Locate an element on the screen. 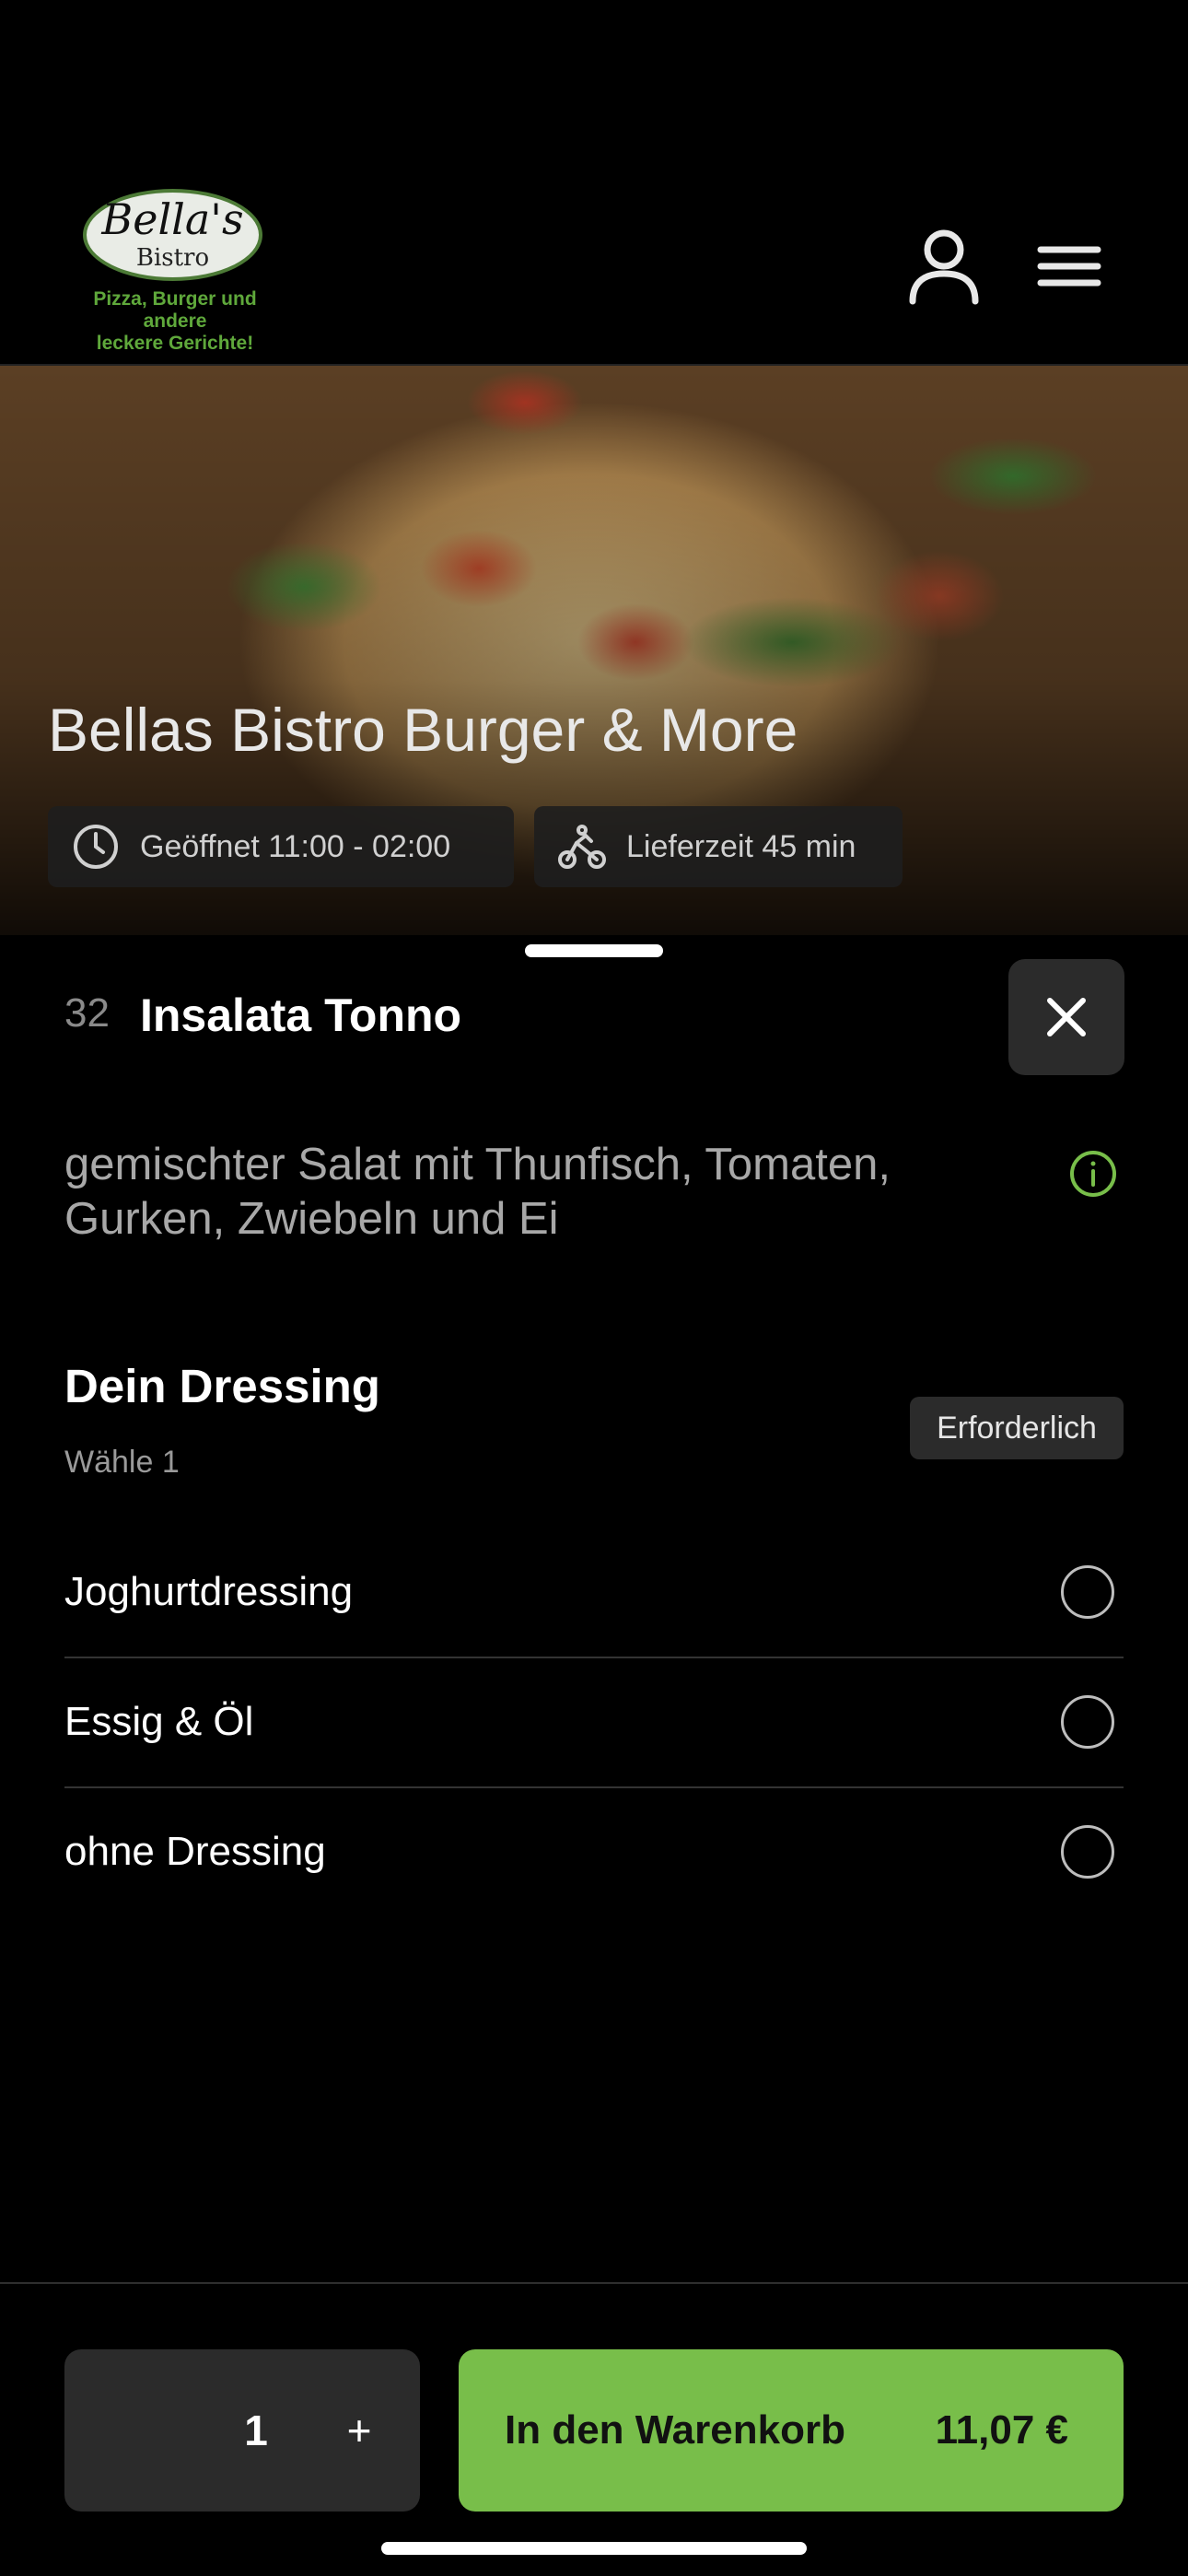  delivery-time-text: Lieferzeit 45 min is located at coordinates (741, 846).